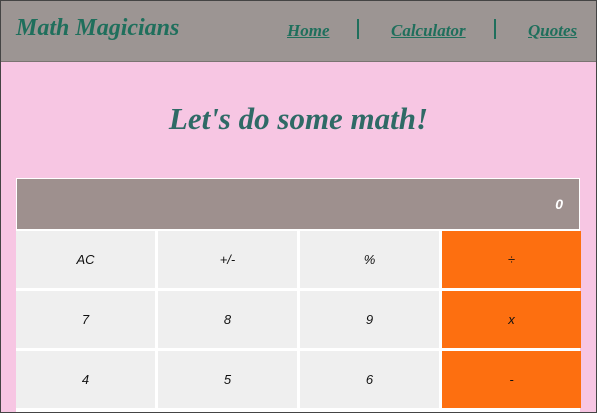  Describe the element at coordinates (85, 259) in the screenshot. I see `key-all-clear: AC` at that location.